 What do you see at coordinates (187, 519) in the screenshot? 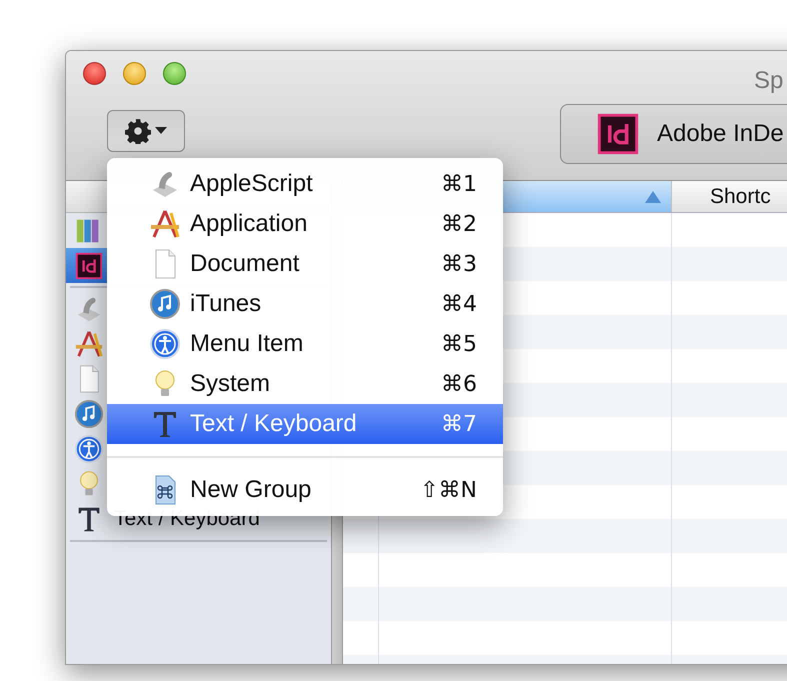
I see `sidebar-item-label: Text / Keyboard` at bounding box center [187, 519].